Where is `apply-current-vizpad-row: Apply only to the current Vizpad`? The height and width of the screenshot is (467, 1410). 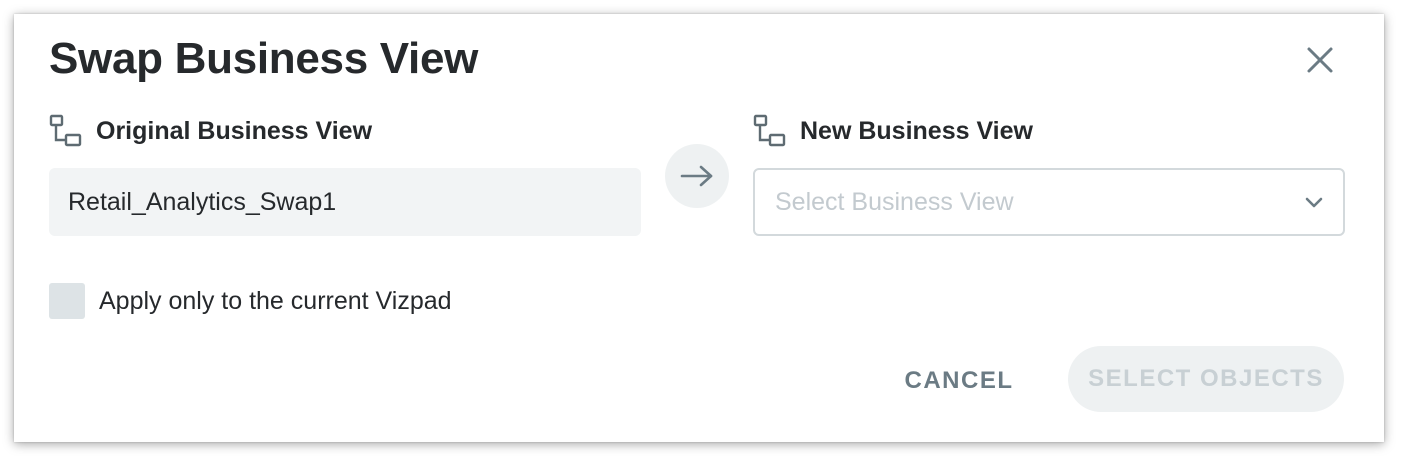 apply-current-vizpad-row: Apply only to the current Vizpad is located at coordinates (250, 301).